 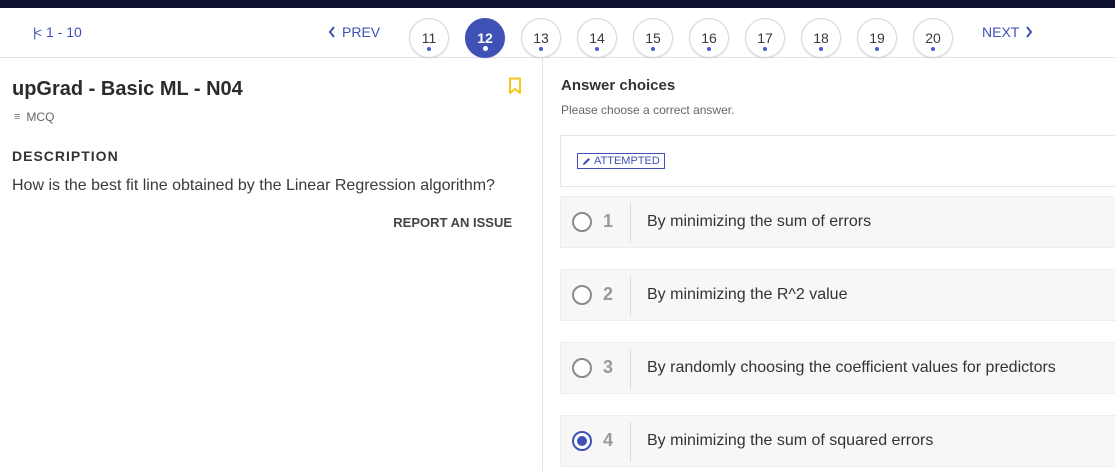 I want to click on status-badge-label: ATTEMPTED, so click(x=627, y=161).